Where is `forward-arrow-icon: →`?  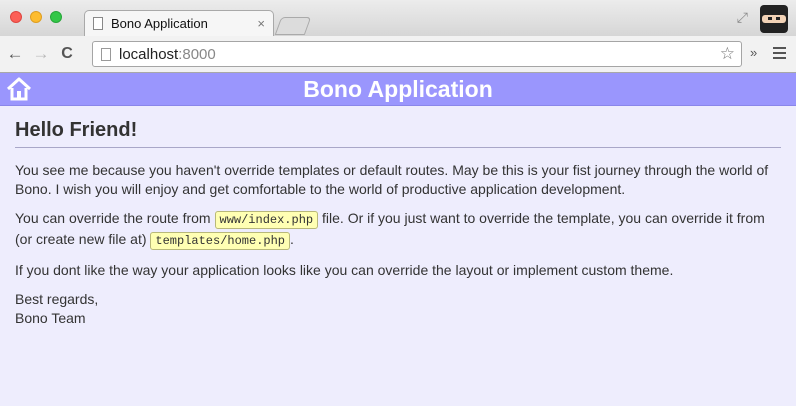 forward-arrow-icon: → is located at coordinates (41, 54).